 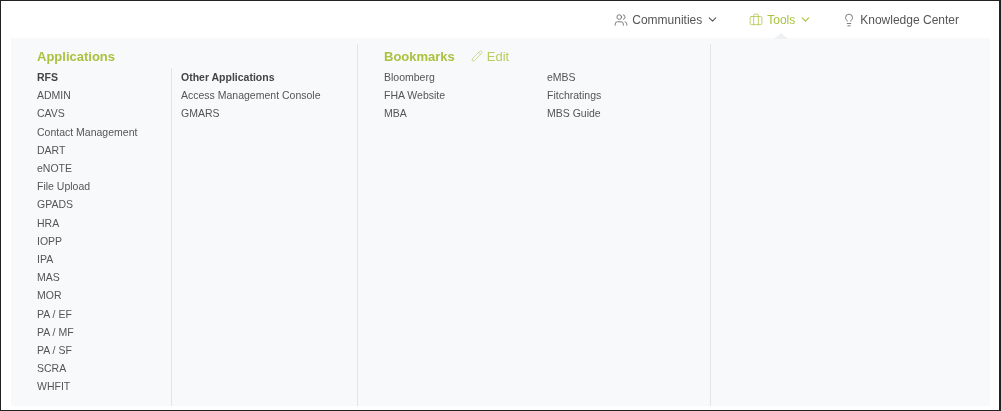 I want to click on app-link: WHFIT, so click(x=104, y=386).